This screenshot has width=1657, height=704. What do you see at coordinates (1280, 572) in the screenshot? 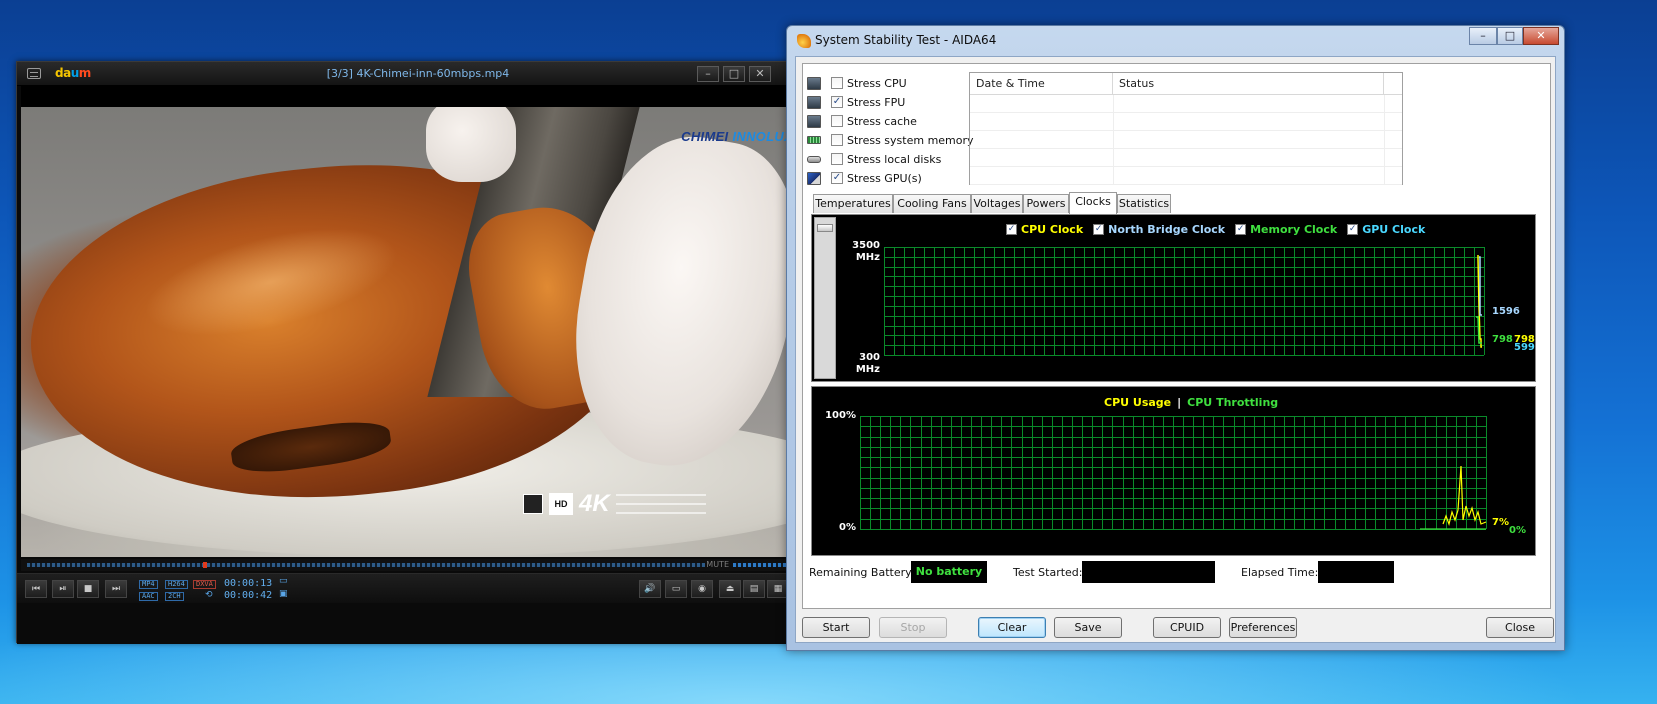
I see `elapsed-time-label: Elapsed Time:` at bounding box center [1280, 572].